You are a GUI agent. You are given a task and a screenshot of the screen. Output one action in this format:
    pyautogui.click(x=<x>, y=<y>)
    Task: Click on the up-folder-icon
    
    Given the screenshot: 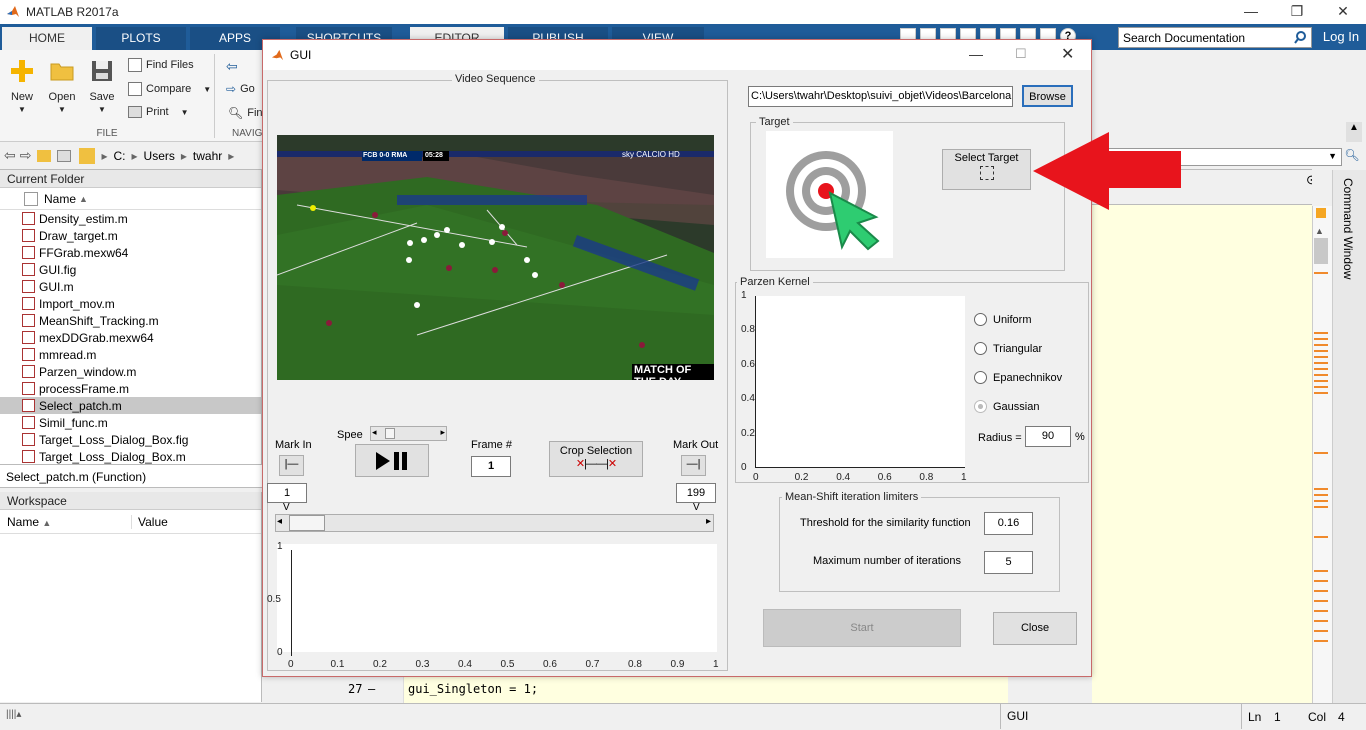 What is the action you would take?
    pyautogui.click(x=44, y=155)
    